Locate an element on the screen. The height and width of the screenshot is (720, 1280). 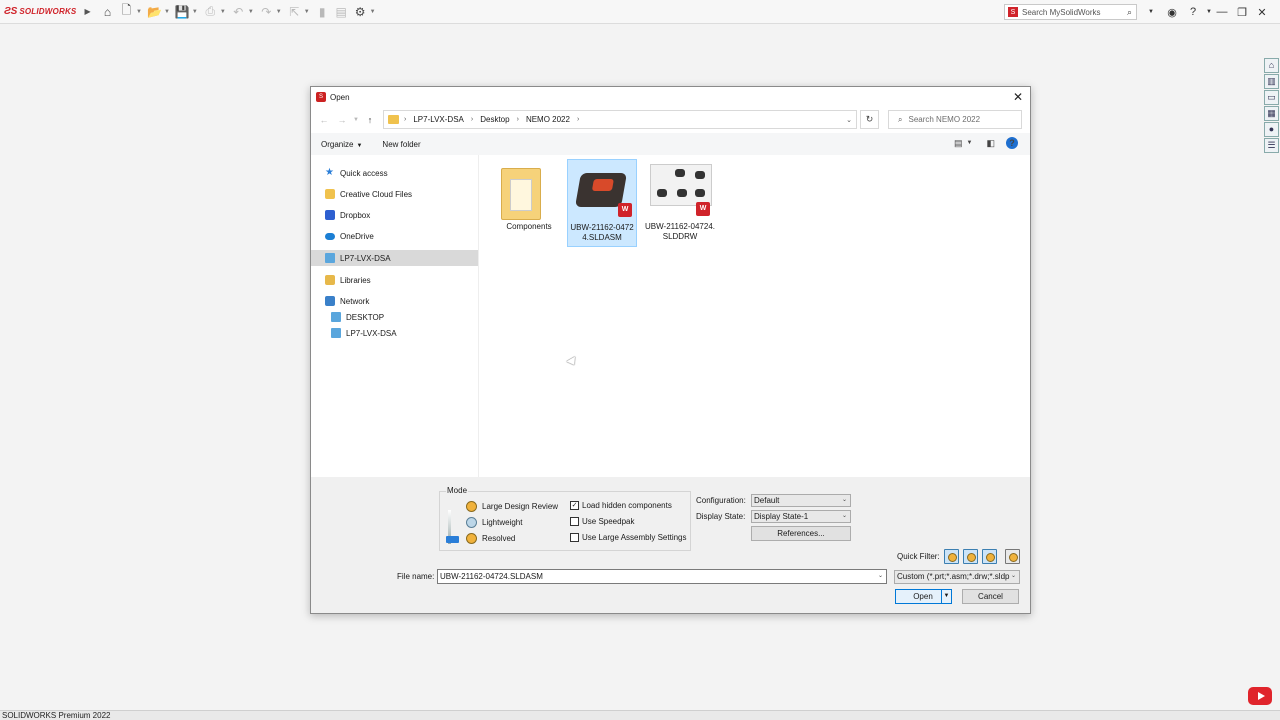
breadcrumb-item: NEMO 2022 is located at coordinates (548, 119).